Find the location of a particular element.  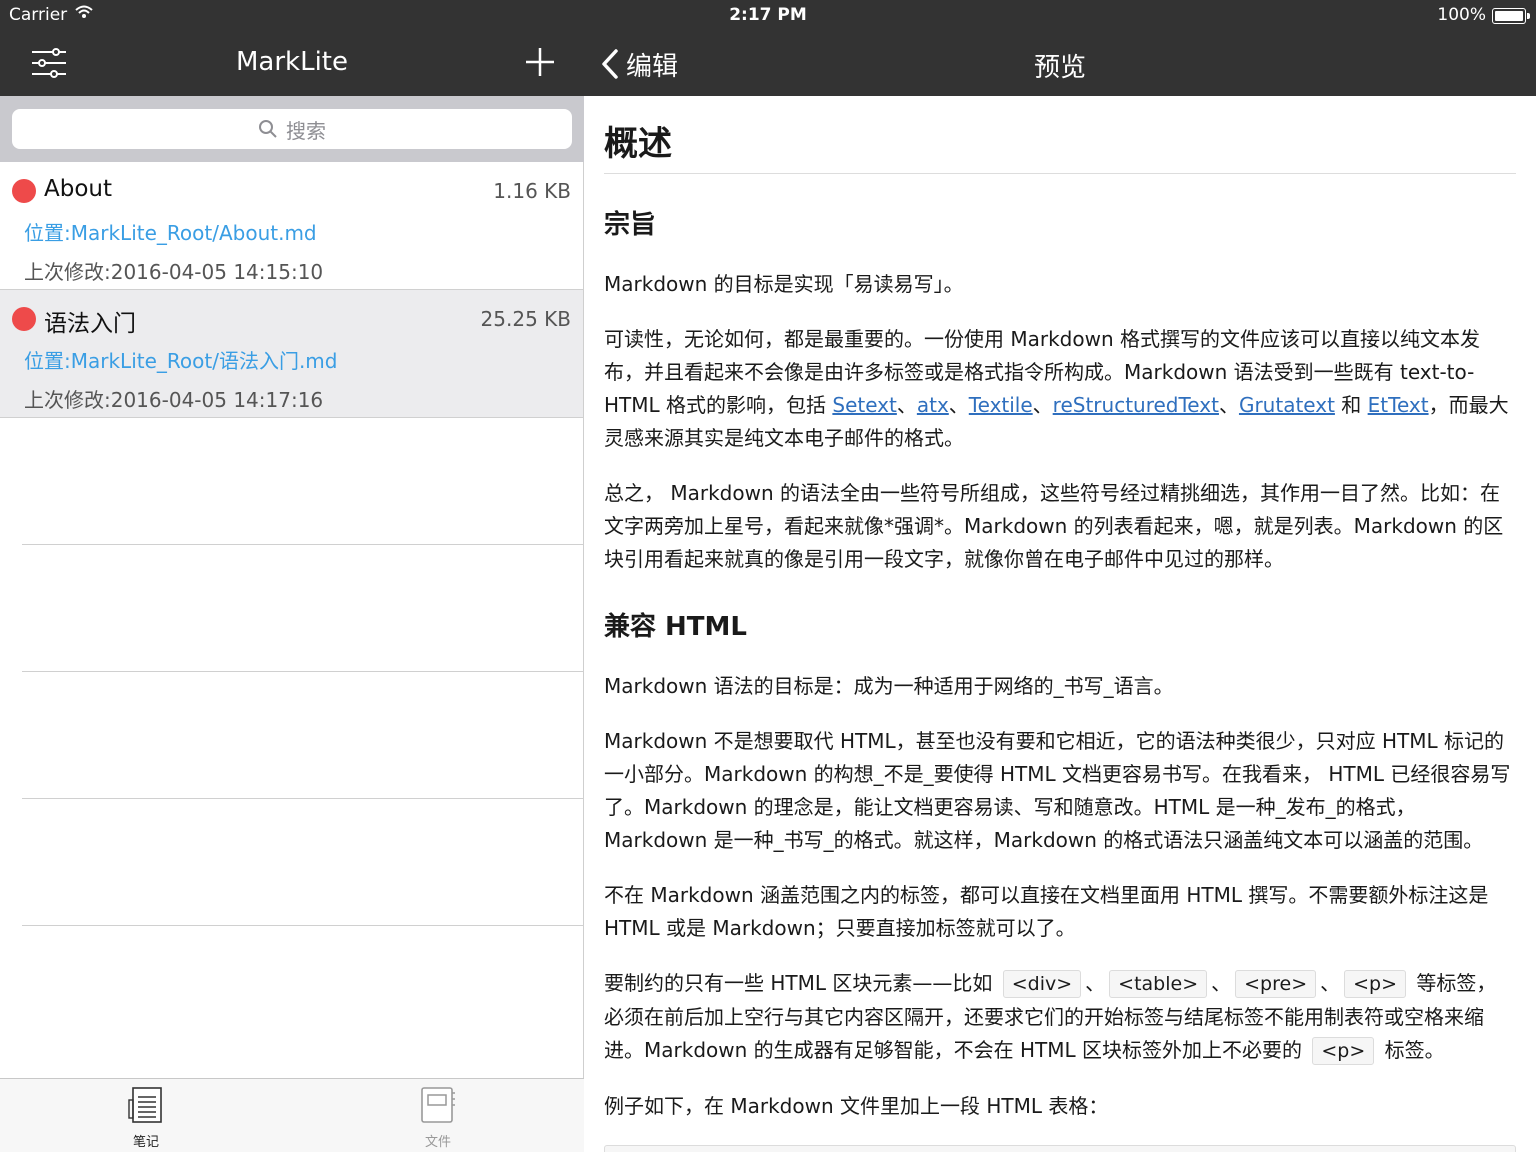

preview-paragraph: Markdown 的目标是实现「易读易写」。 is located at coordinates (784, 284).